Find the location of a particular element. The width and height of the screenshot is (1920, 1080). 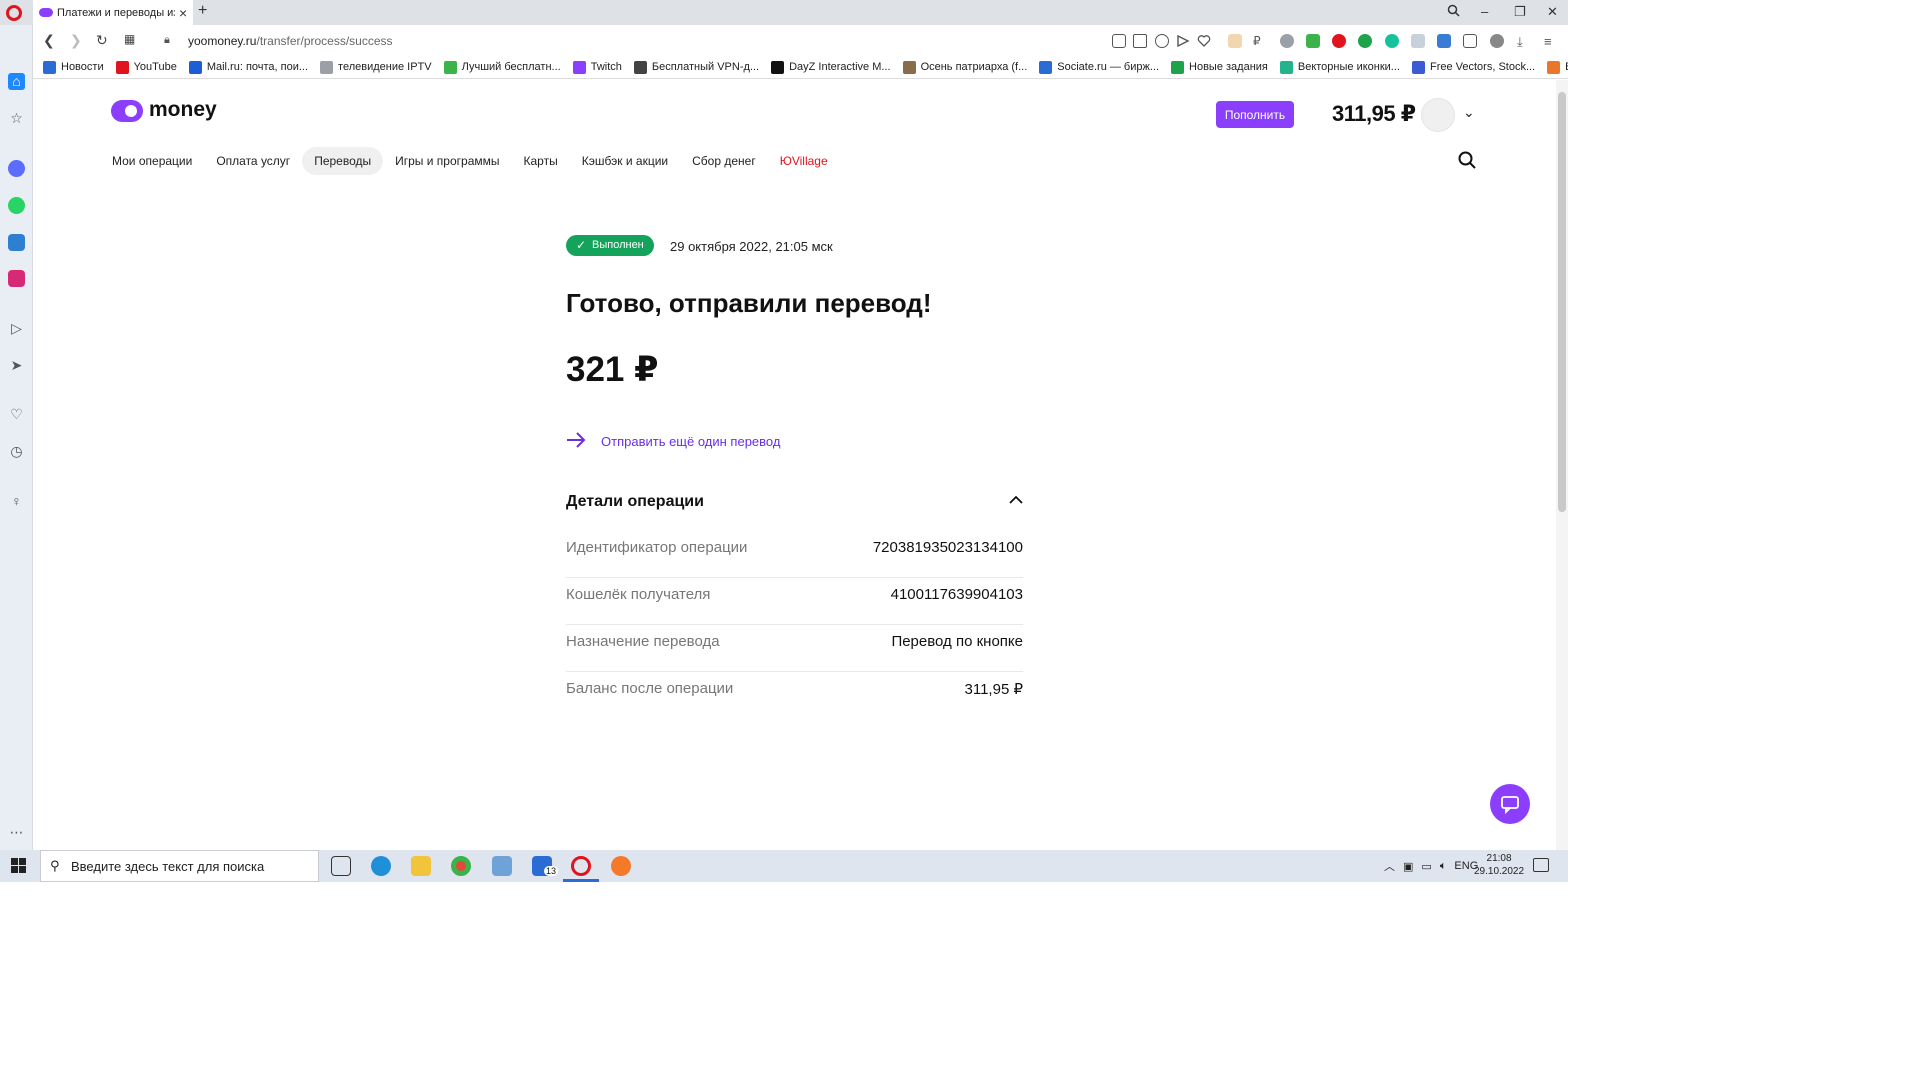

details-title: Детали операции is located at coordinates (635, 502).